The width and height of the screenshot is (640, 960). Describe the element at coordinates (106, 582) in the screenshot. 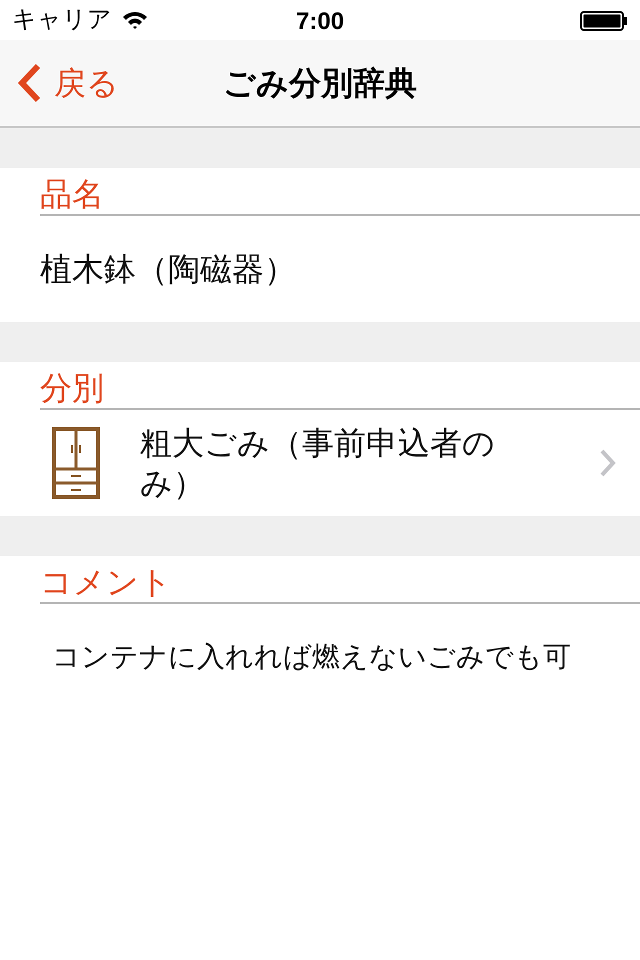

I see `section-header: コメント` at that location.